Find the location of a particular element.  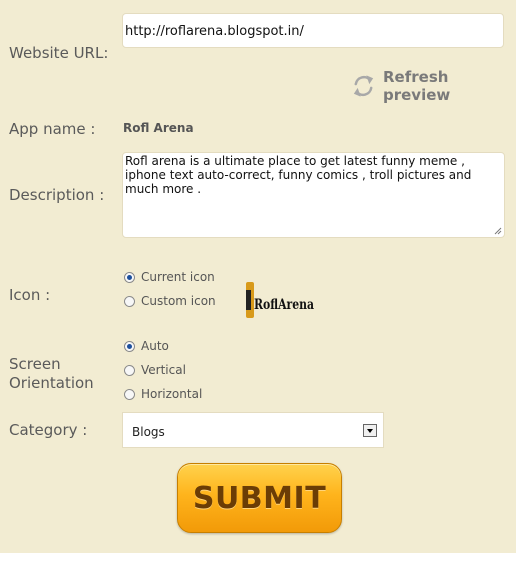

icon-option-custom: Custom icon is located at coordinates (170, 301).